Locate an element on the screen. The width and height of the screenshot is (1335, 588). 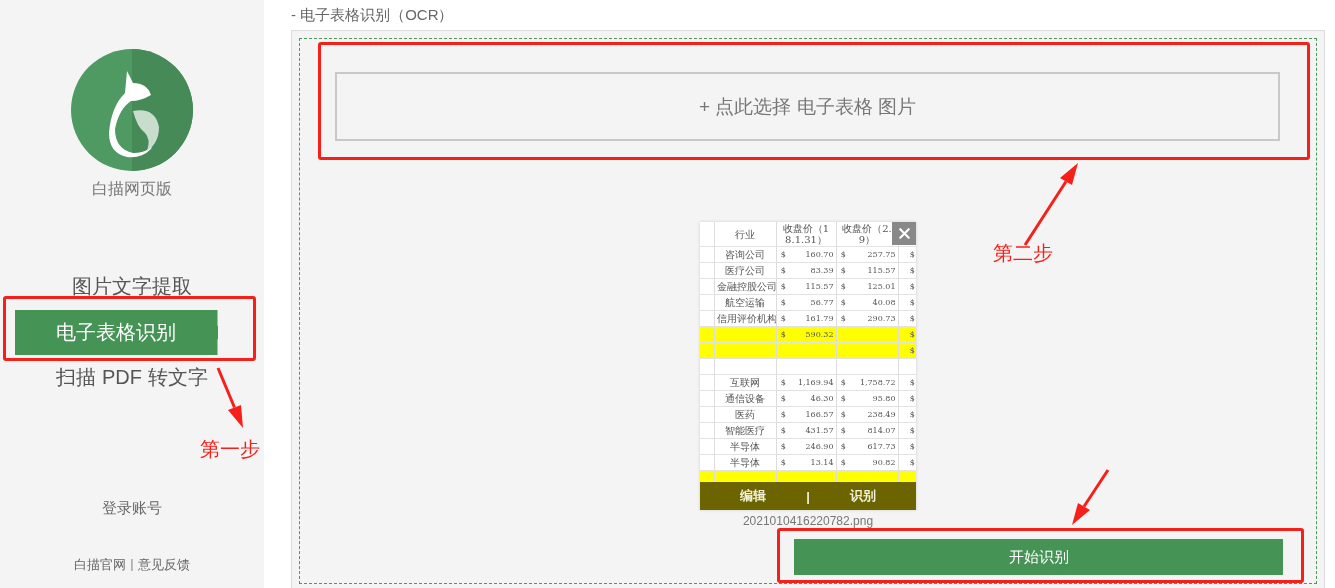
nav-item: 扫描 PDF 转文字 is located at coordinates (132, 377).